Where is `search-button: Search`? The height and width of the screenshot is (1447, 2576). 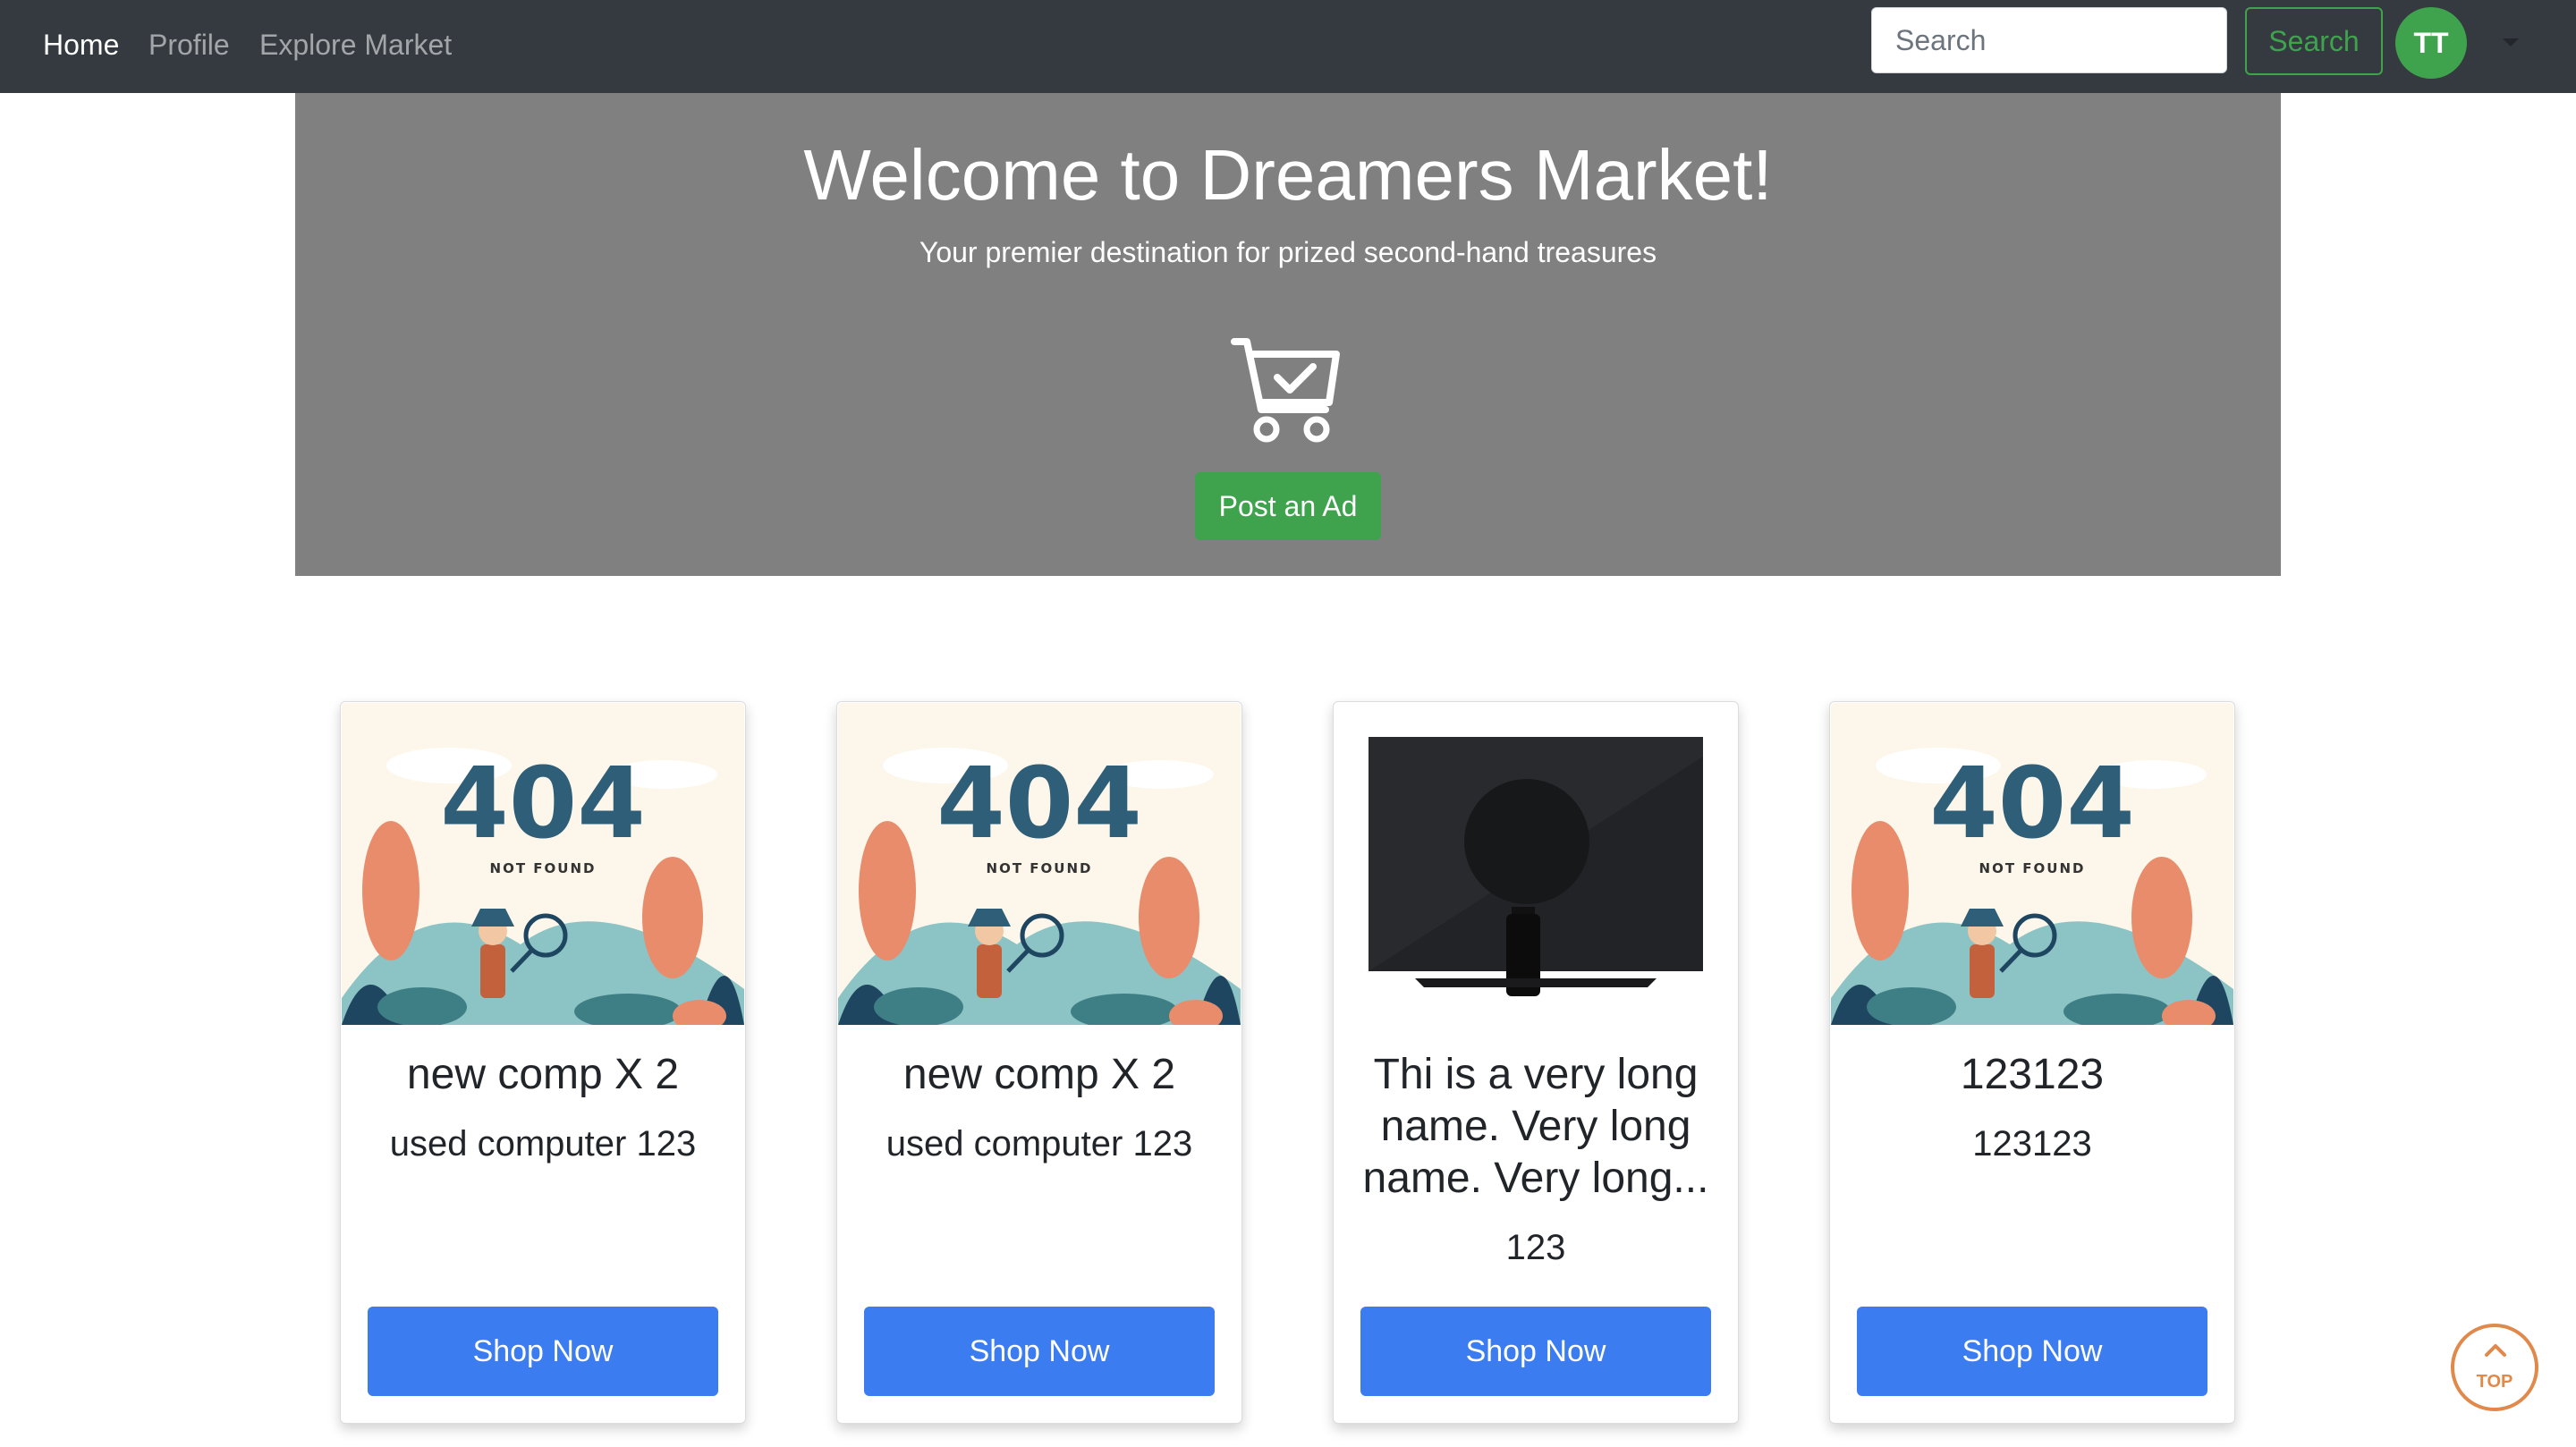 search-button: Search is located at coordinates (2314, 41).